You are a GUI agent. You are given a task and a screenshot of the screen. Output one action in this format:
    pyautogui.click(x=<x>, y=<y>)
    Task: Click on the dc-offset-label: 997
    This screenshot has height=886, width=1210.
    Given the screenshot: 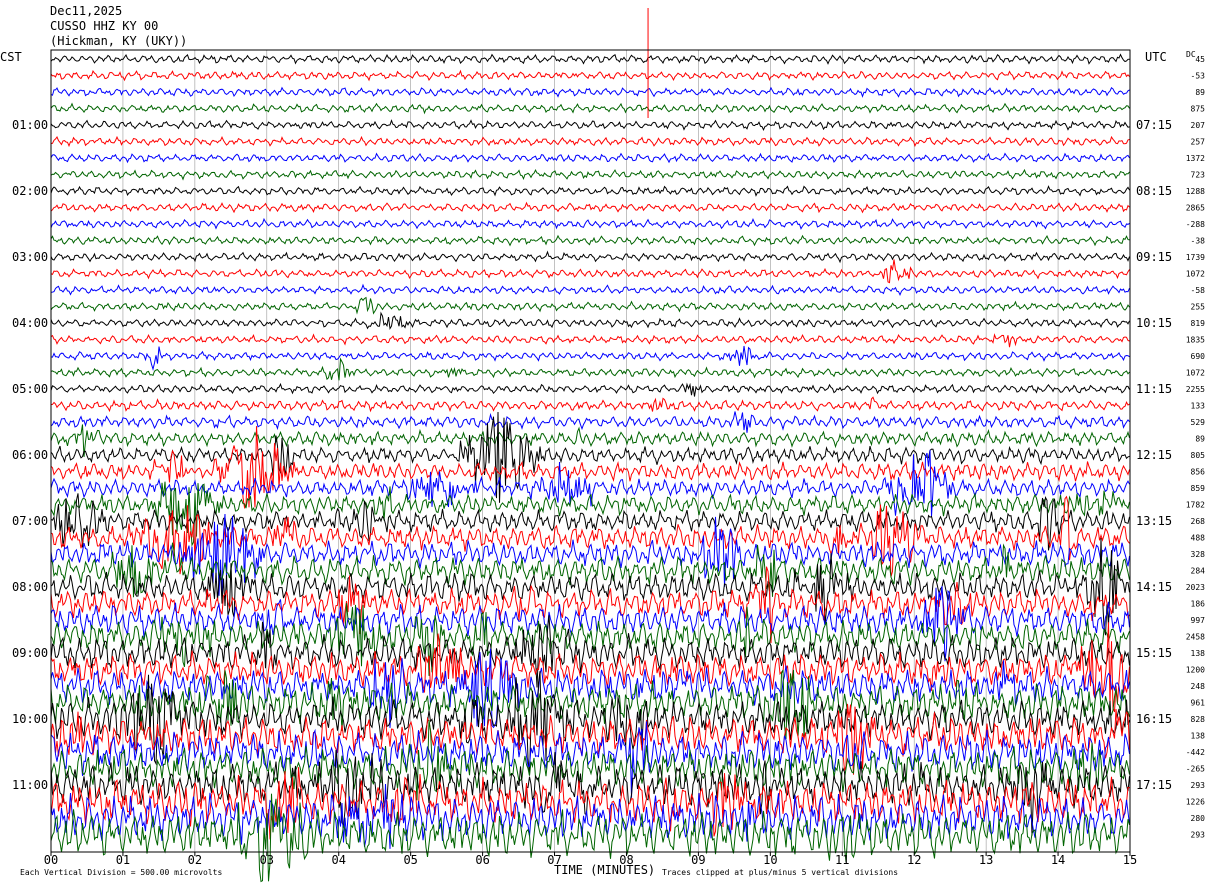 What is the action you would take?
    pyautogui.click(x=1198, y=620)
    